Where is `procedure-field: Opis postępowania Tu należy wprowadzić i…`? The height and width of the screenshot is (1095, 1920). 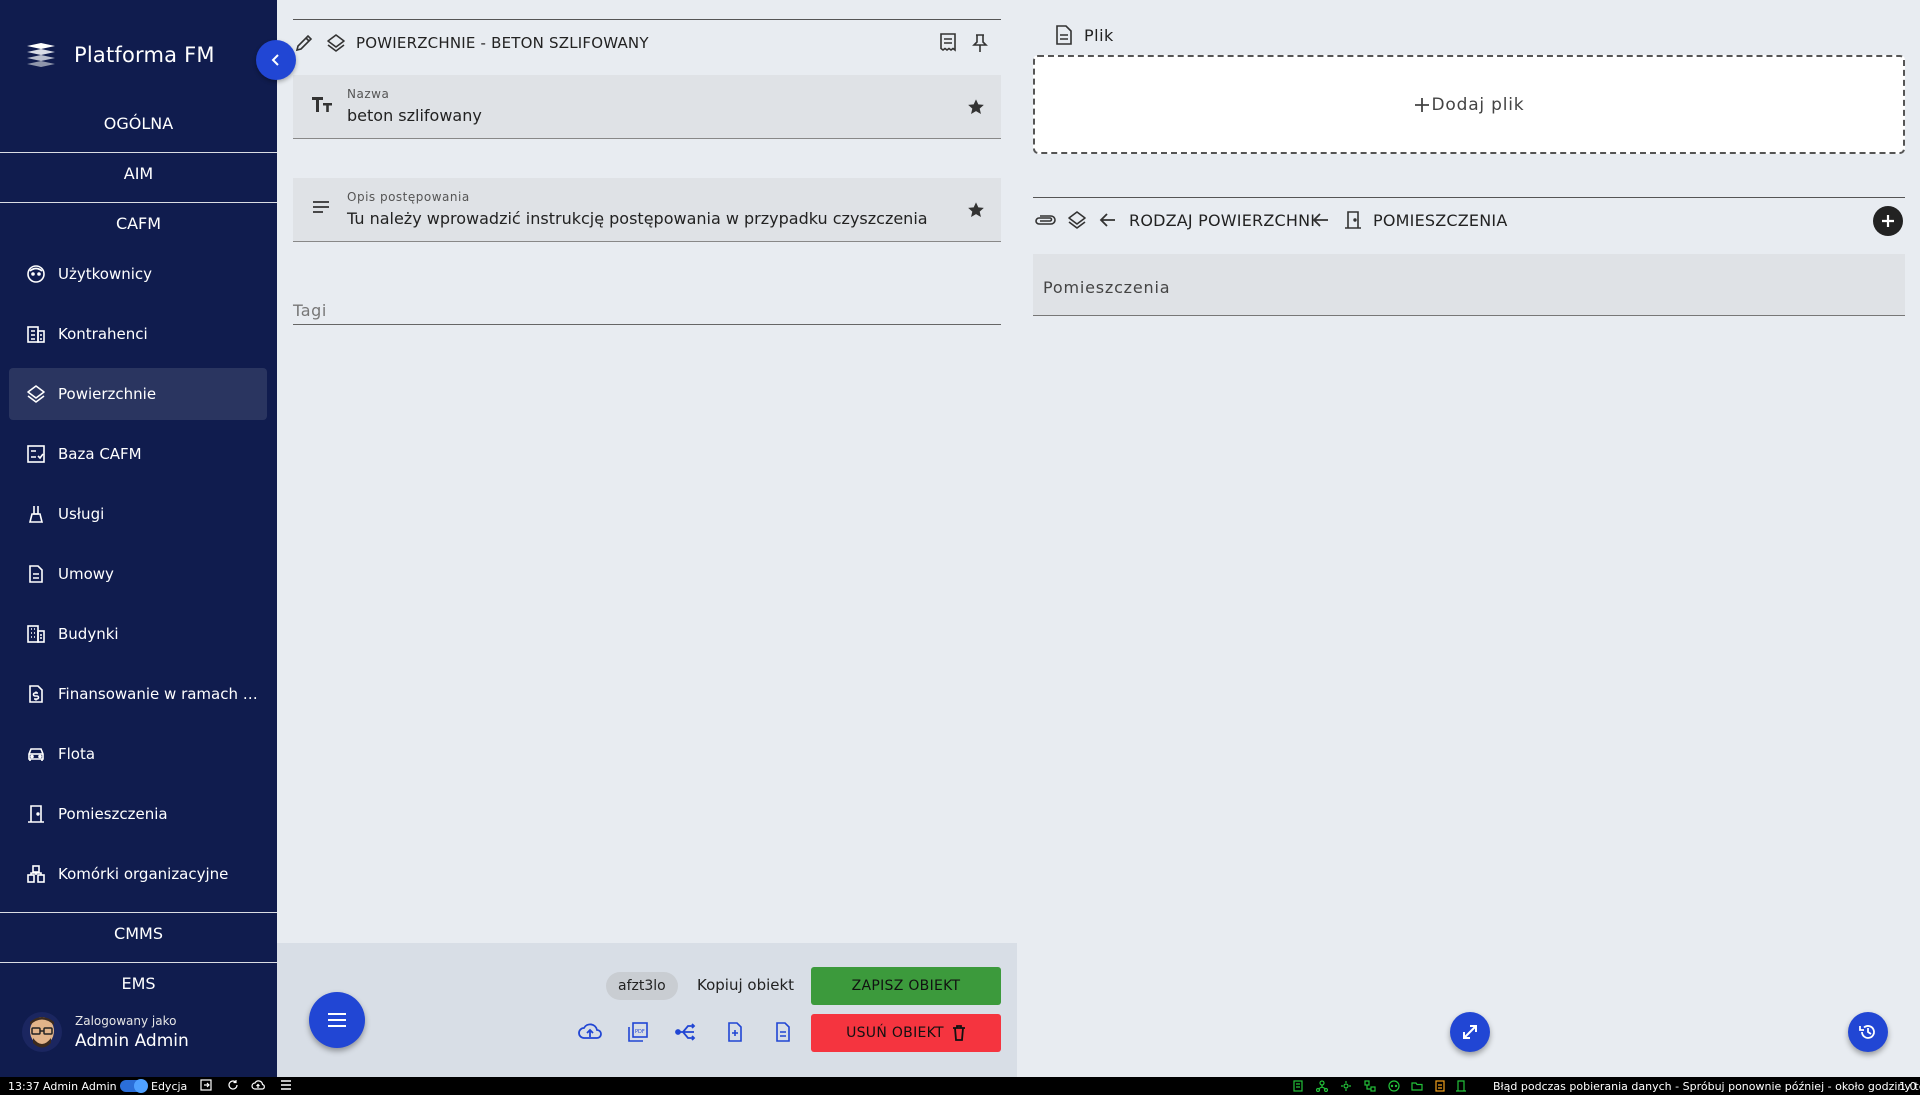 procedure-field: Opis postępowania Tu należy wprowadzić i… is located at coordinates (647, 210).